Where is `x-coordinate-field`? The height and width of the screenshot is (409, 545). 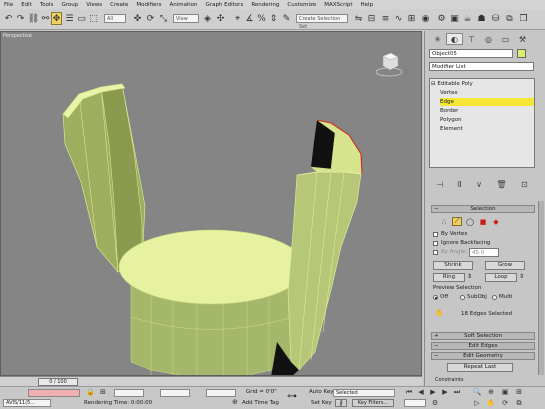 x-coordinate-field is located at coordinates (129, 393).